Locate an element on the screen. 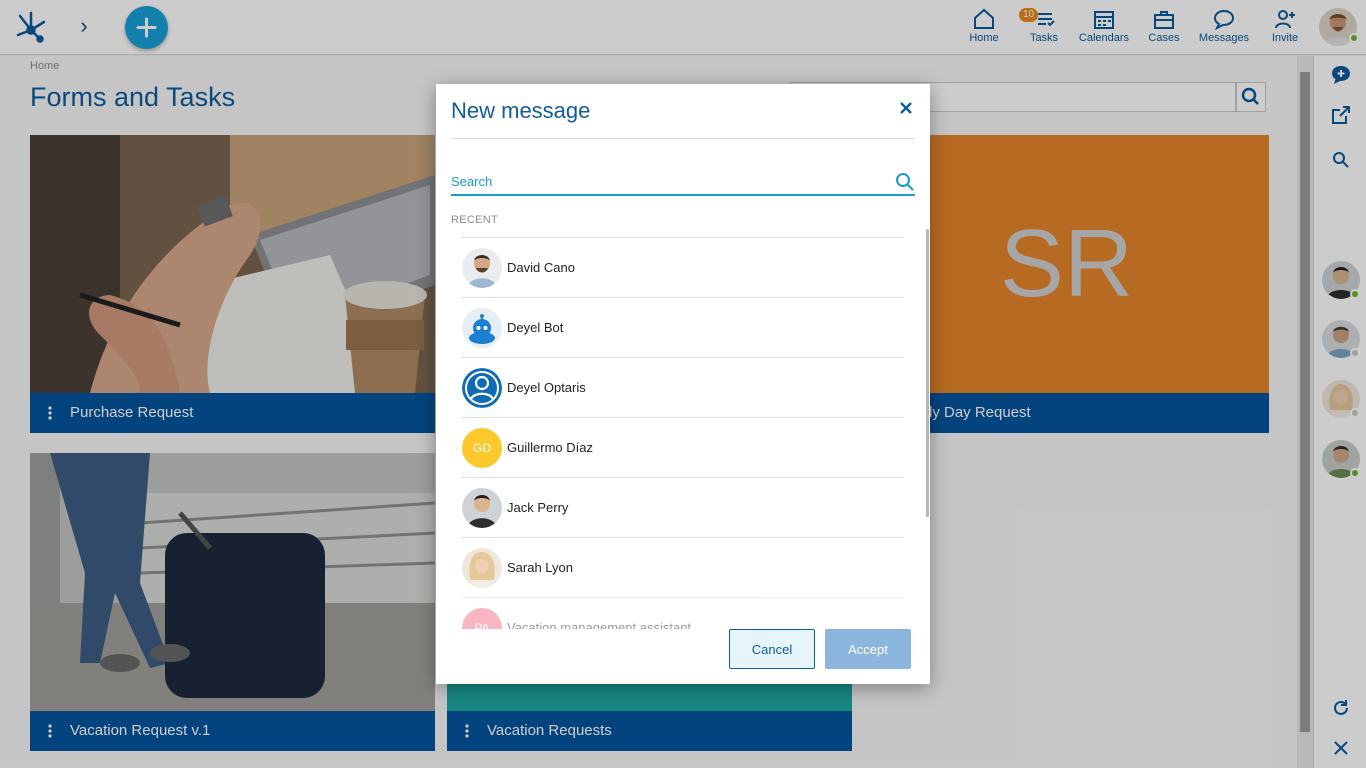  contact-name: Jack Perry is located at coordinates (538, 507).